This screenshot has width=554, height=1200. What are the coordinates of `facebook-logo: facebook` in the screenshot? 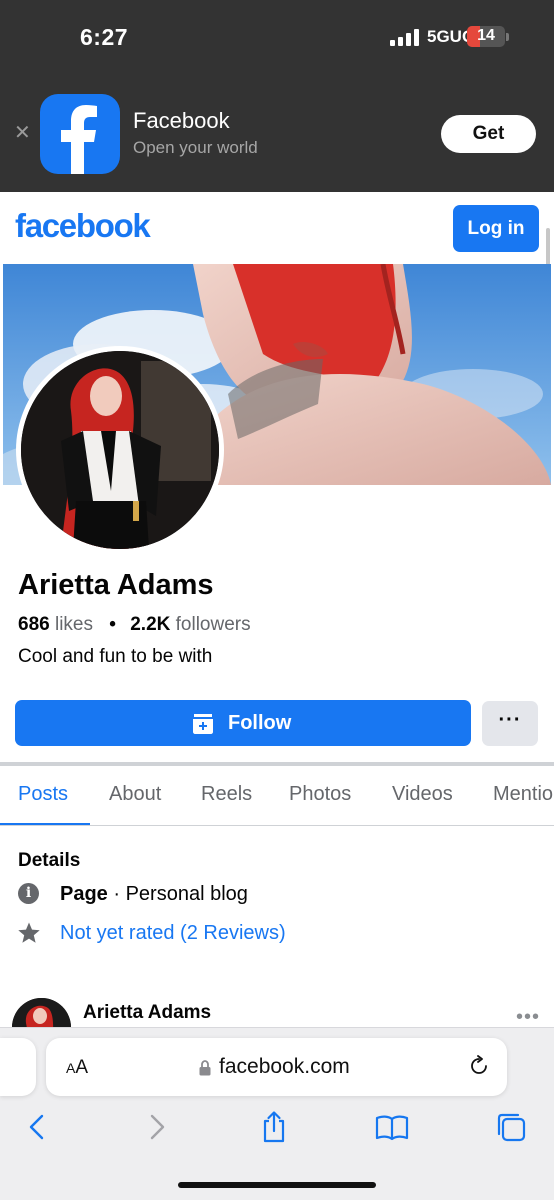 It's located at (83, 226).